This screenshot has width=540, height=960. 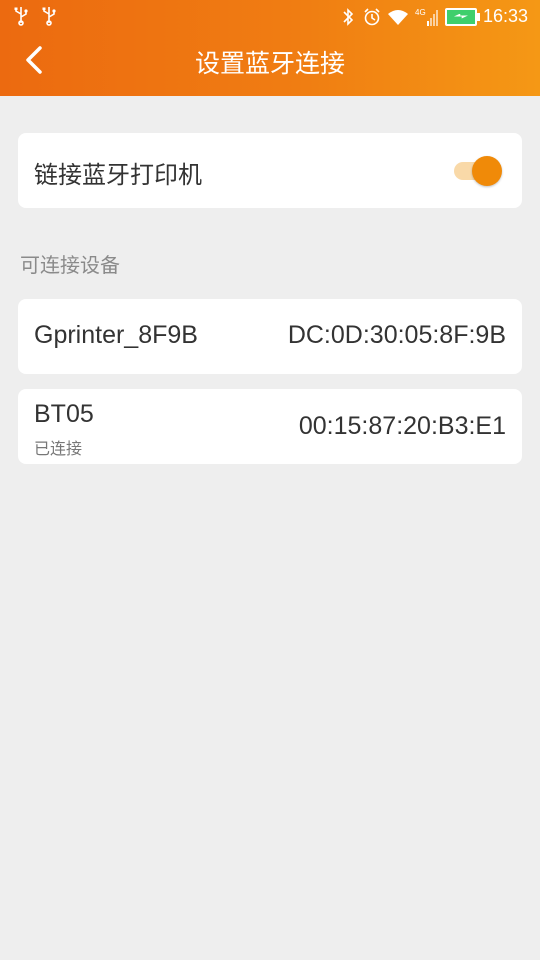 I want to click on signal-label: 4G, so click(x=420, y=12).